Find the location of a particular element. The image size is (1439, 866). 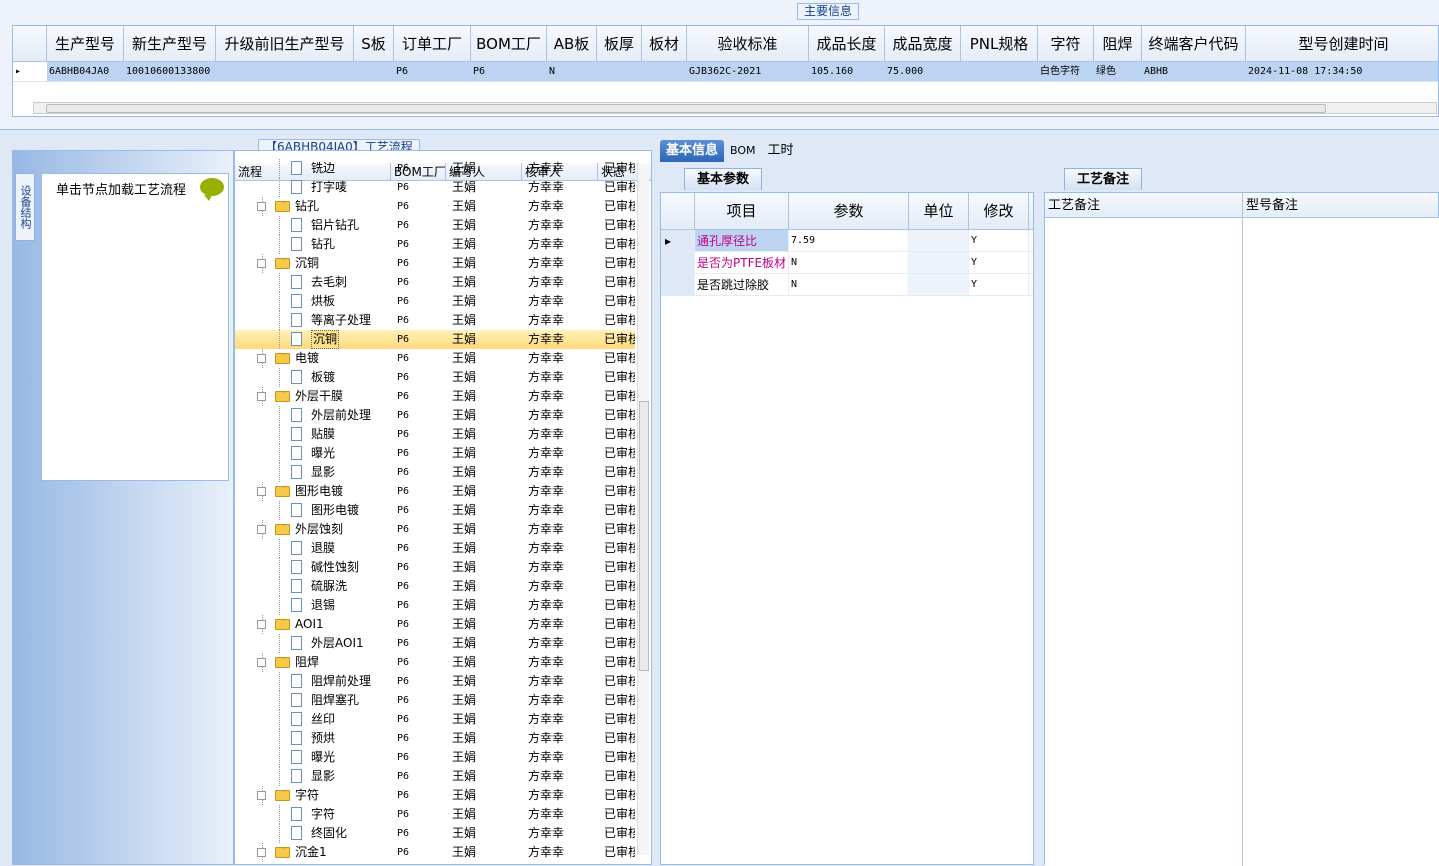

tree-row: − AOI1 P6 王娟 方幸幸 已审核 is located at coordinates (435, 624).